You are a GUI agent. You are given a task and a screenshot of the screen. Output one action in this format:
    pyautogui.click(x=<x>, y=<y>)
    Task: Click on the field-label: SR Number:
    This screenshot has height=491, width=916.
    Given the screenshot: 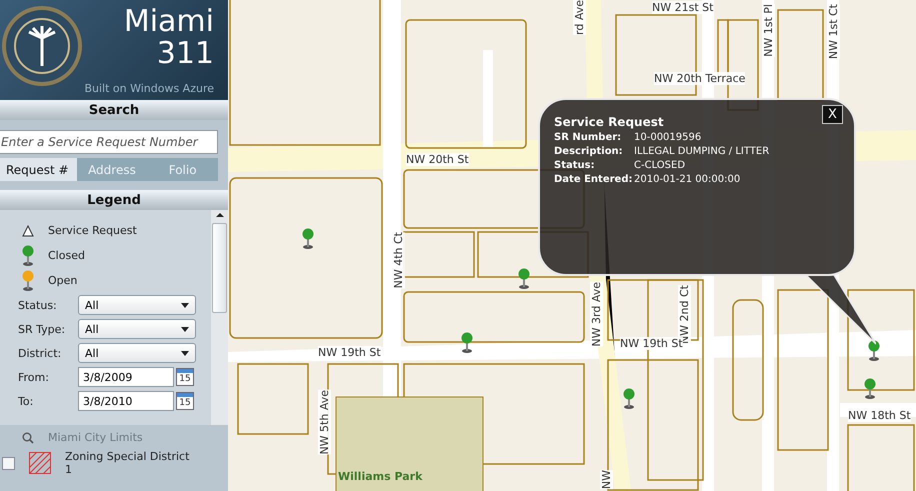 What is the action you would take?
    pyautogui.click(x=588, y=137)
    